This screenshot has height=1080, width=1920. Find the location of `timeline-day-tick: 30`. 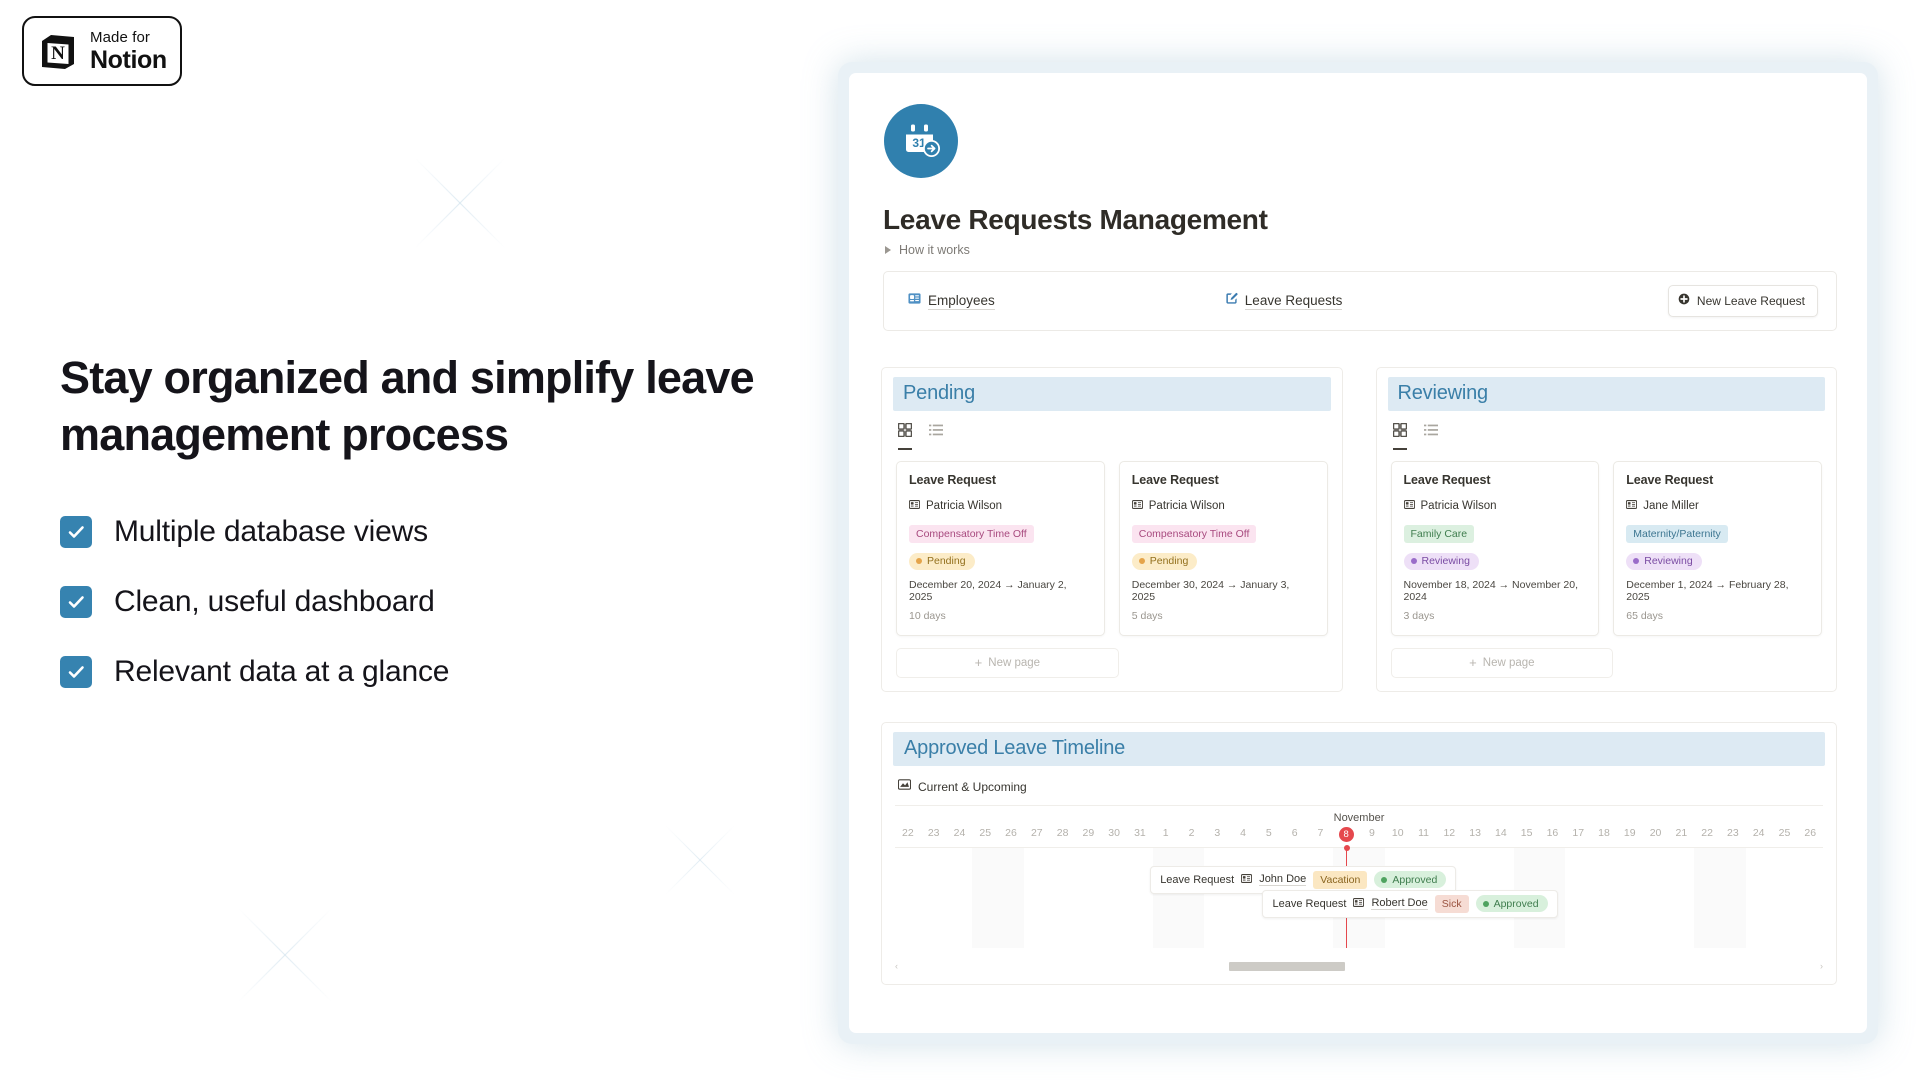

timeline-day-tick: 30 is located at coordinates (1114, 832).